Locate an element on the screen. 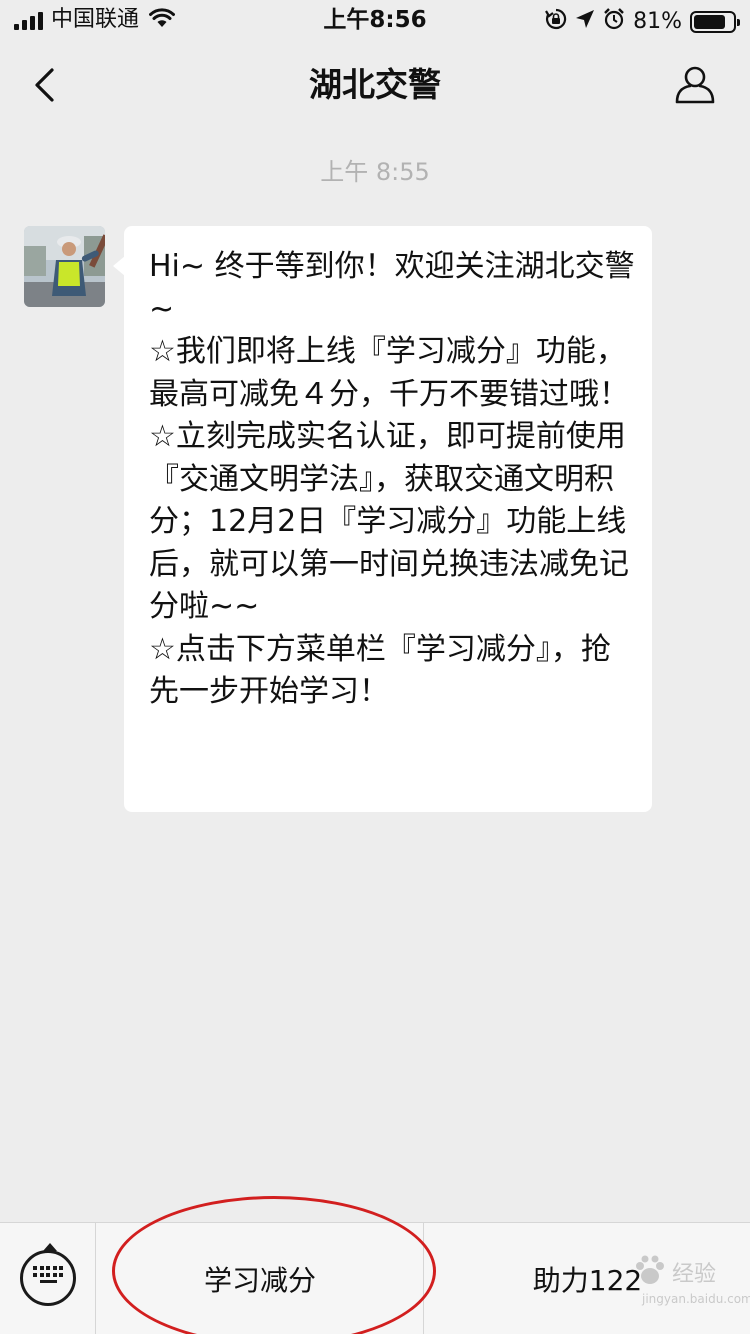  avatar is located at coordinates (64, 266).